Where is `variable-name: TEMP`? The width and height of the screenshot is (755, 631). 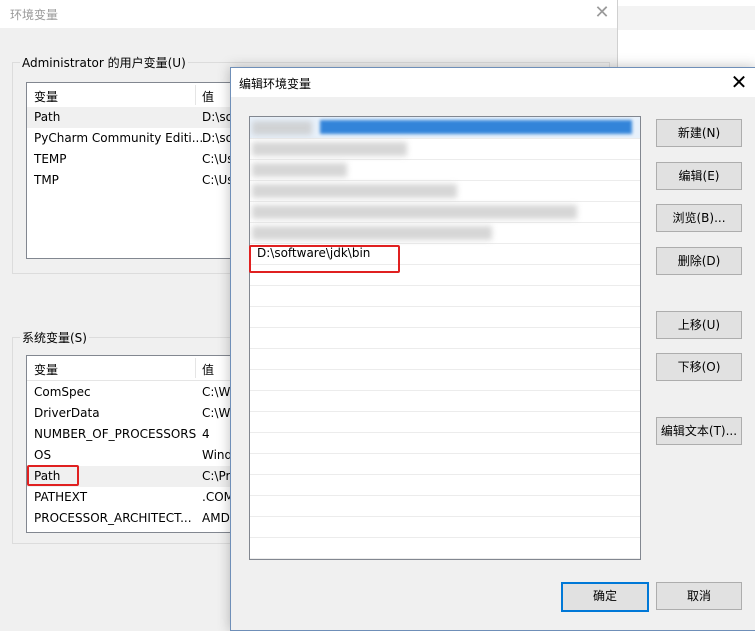
variable-name: TEMP is located at coordinates (50, 159).